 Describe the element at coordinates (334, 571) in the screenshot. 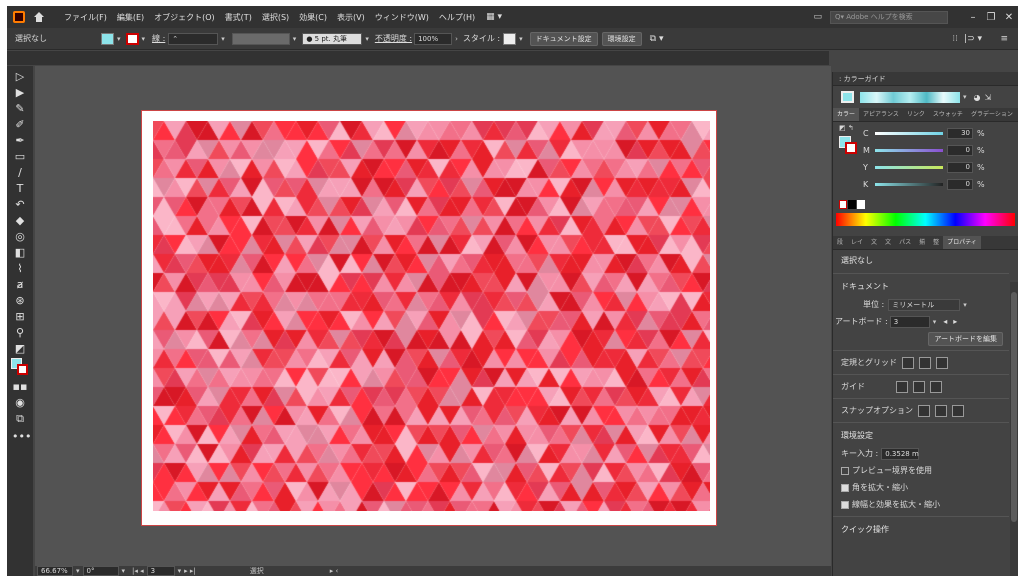

I see `status-menu-icon: ▸ ‹` at that location.